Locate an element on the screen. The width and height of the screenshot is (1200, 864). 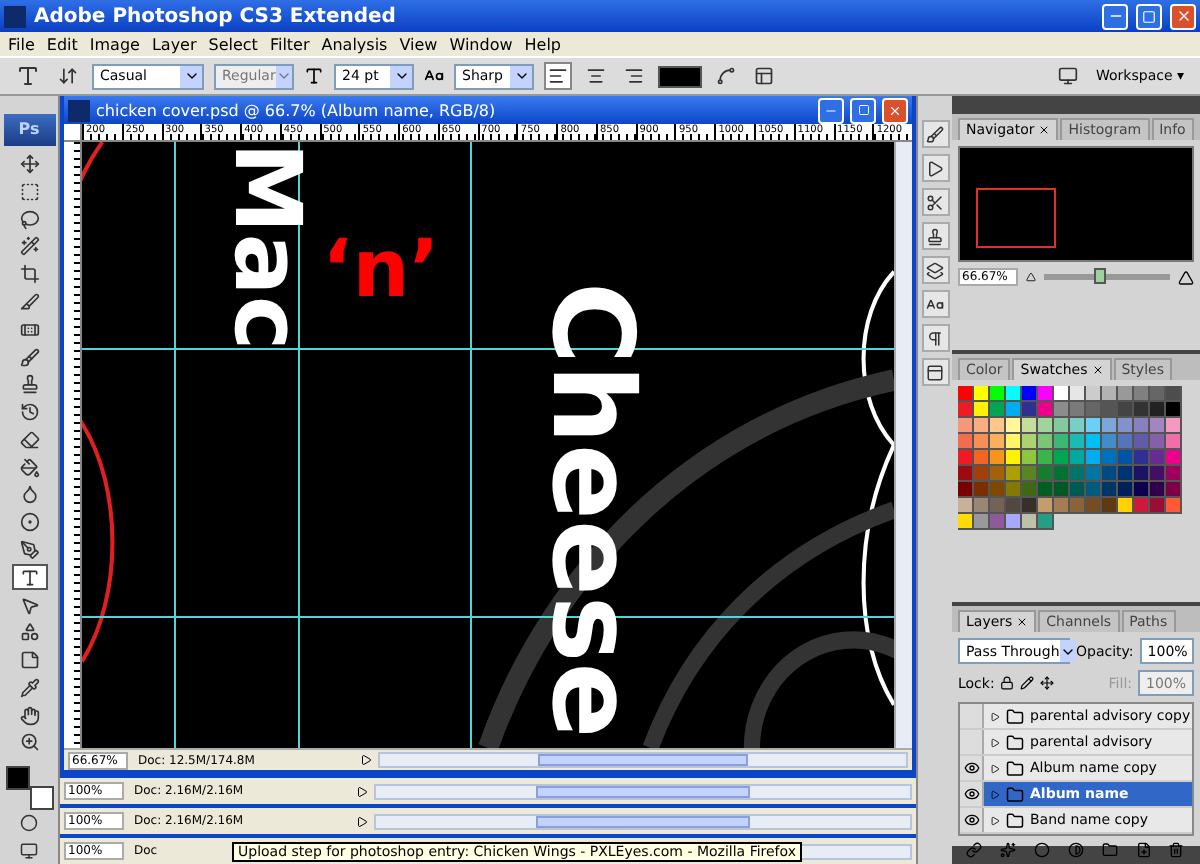
slider-thumb is located at coordinates (1100, 276).